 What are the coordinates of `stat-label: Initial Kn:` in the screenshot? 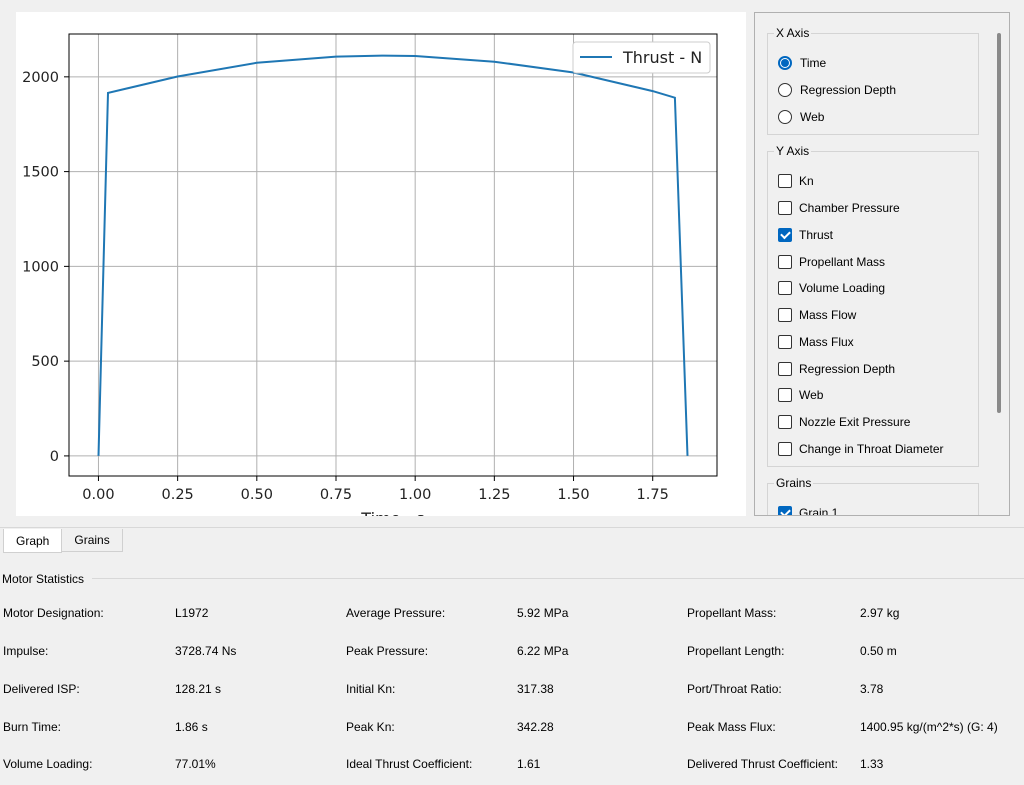 It's located at (371, 689).